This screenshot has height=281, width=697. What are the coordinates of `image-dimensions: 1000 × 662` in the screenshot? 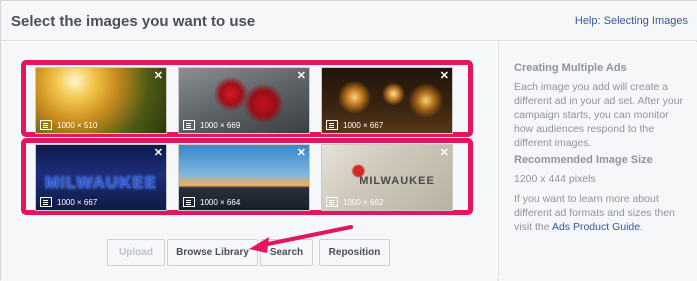 It's located at (363, 202).